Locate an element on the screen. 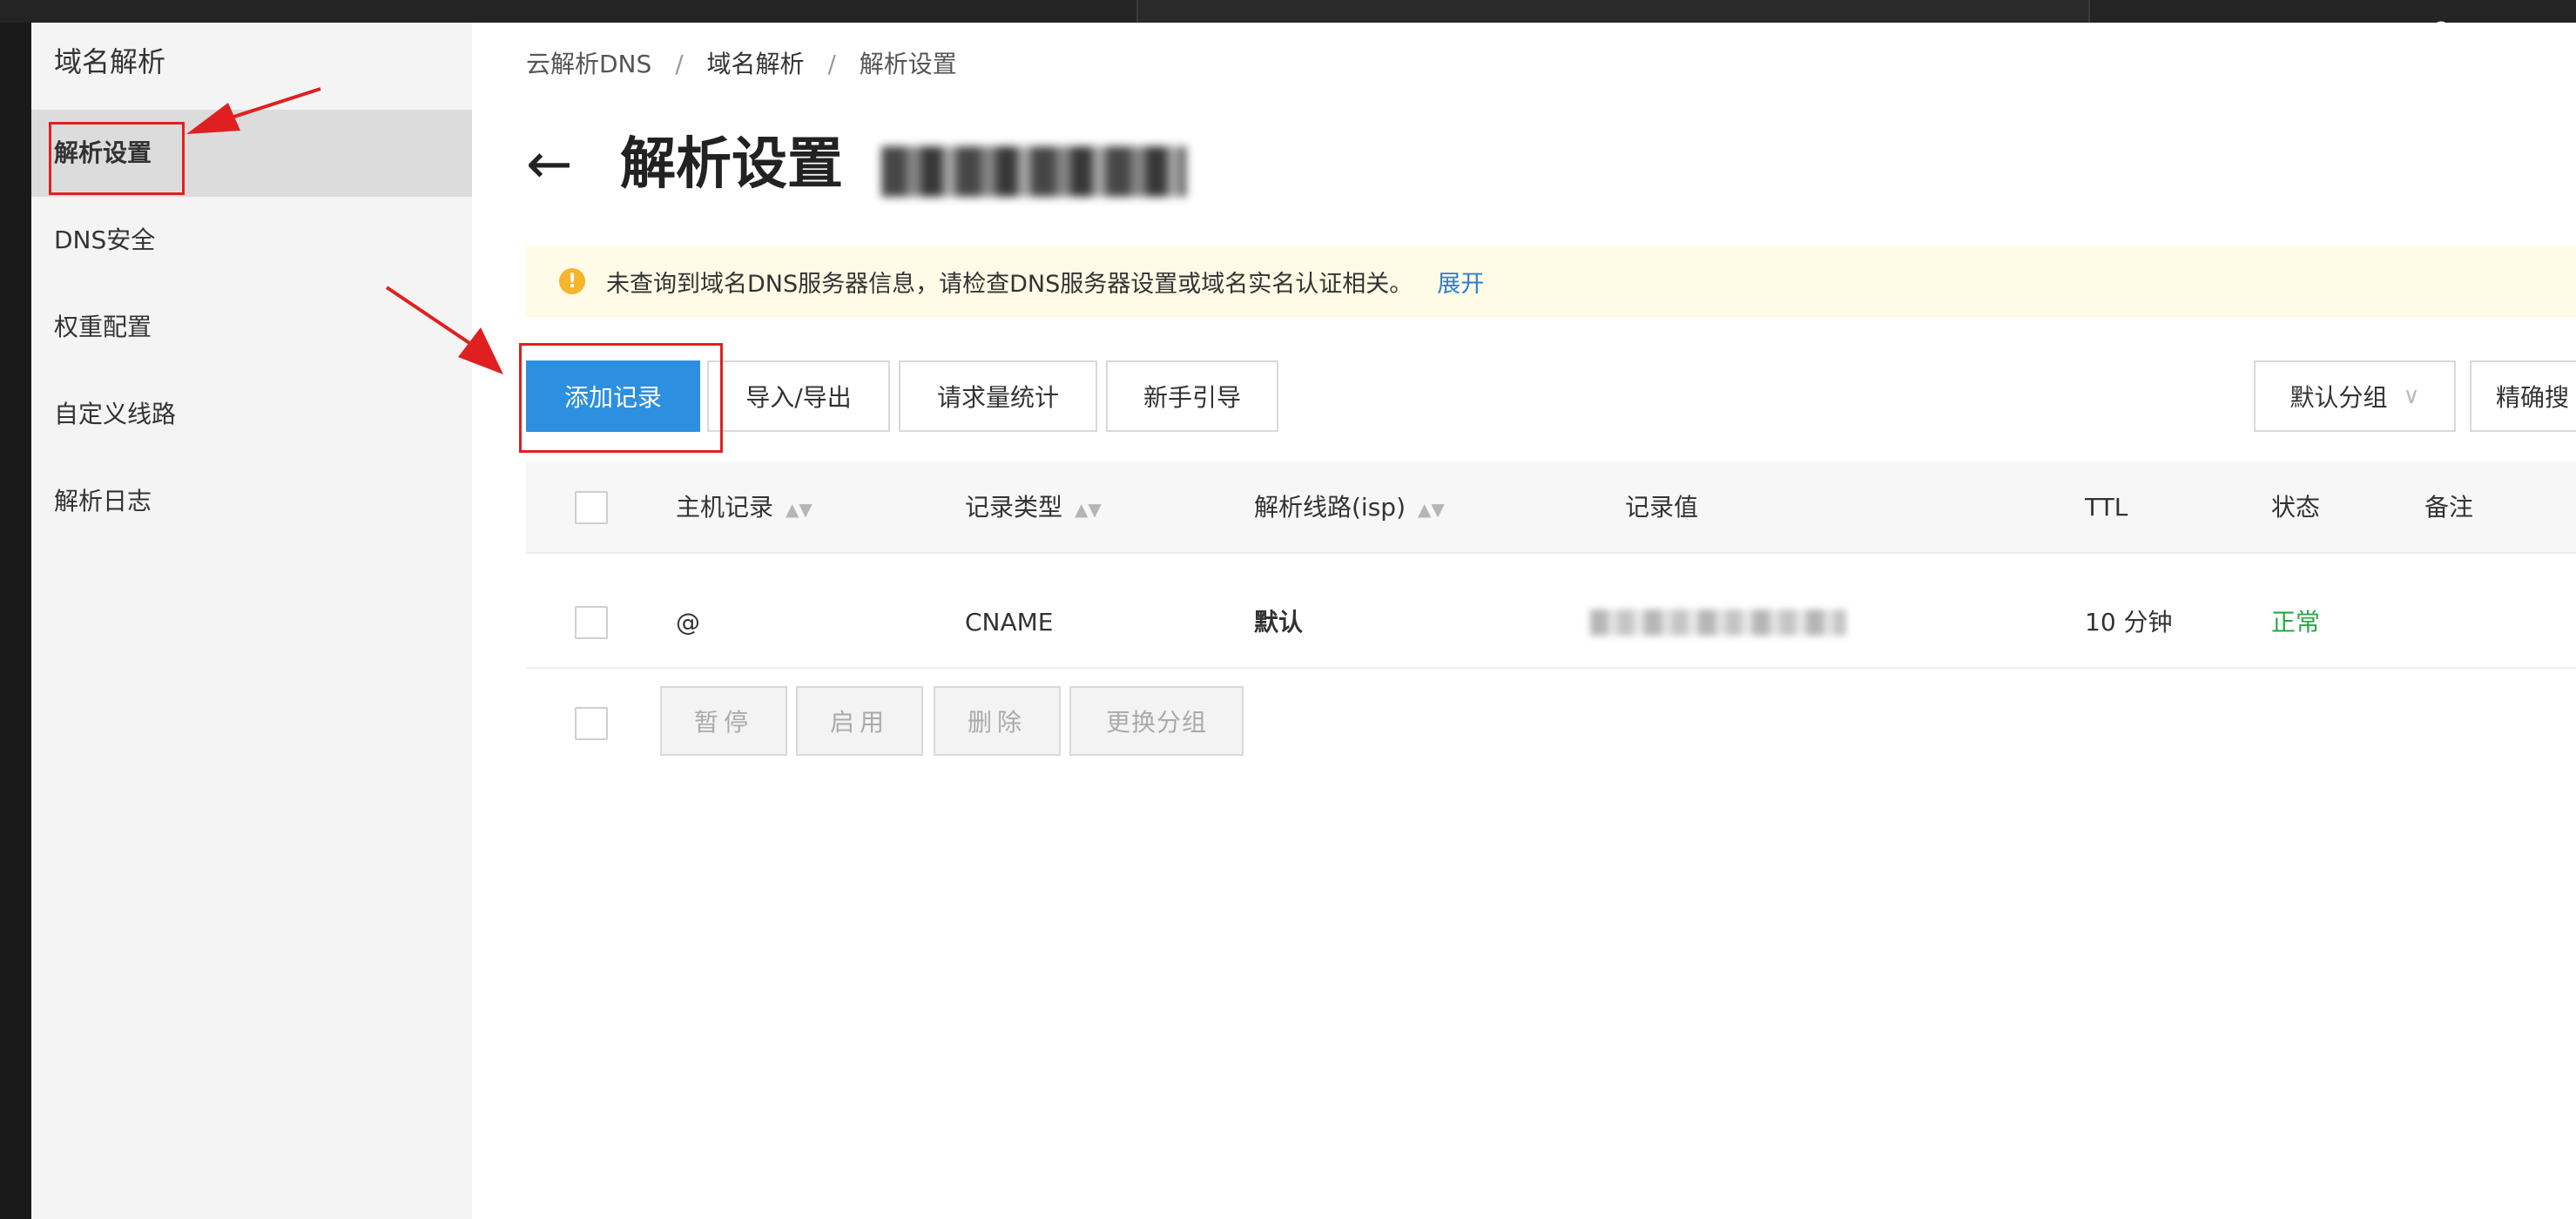 This screenshot has height=1219, width=2576. column-header-ttl: TTL is located at coordinates (2106, 508).